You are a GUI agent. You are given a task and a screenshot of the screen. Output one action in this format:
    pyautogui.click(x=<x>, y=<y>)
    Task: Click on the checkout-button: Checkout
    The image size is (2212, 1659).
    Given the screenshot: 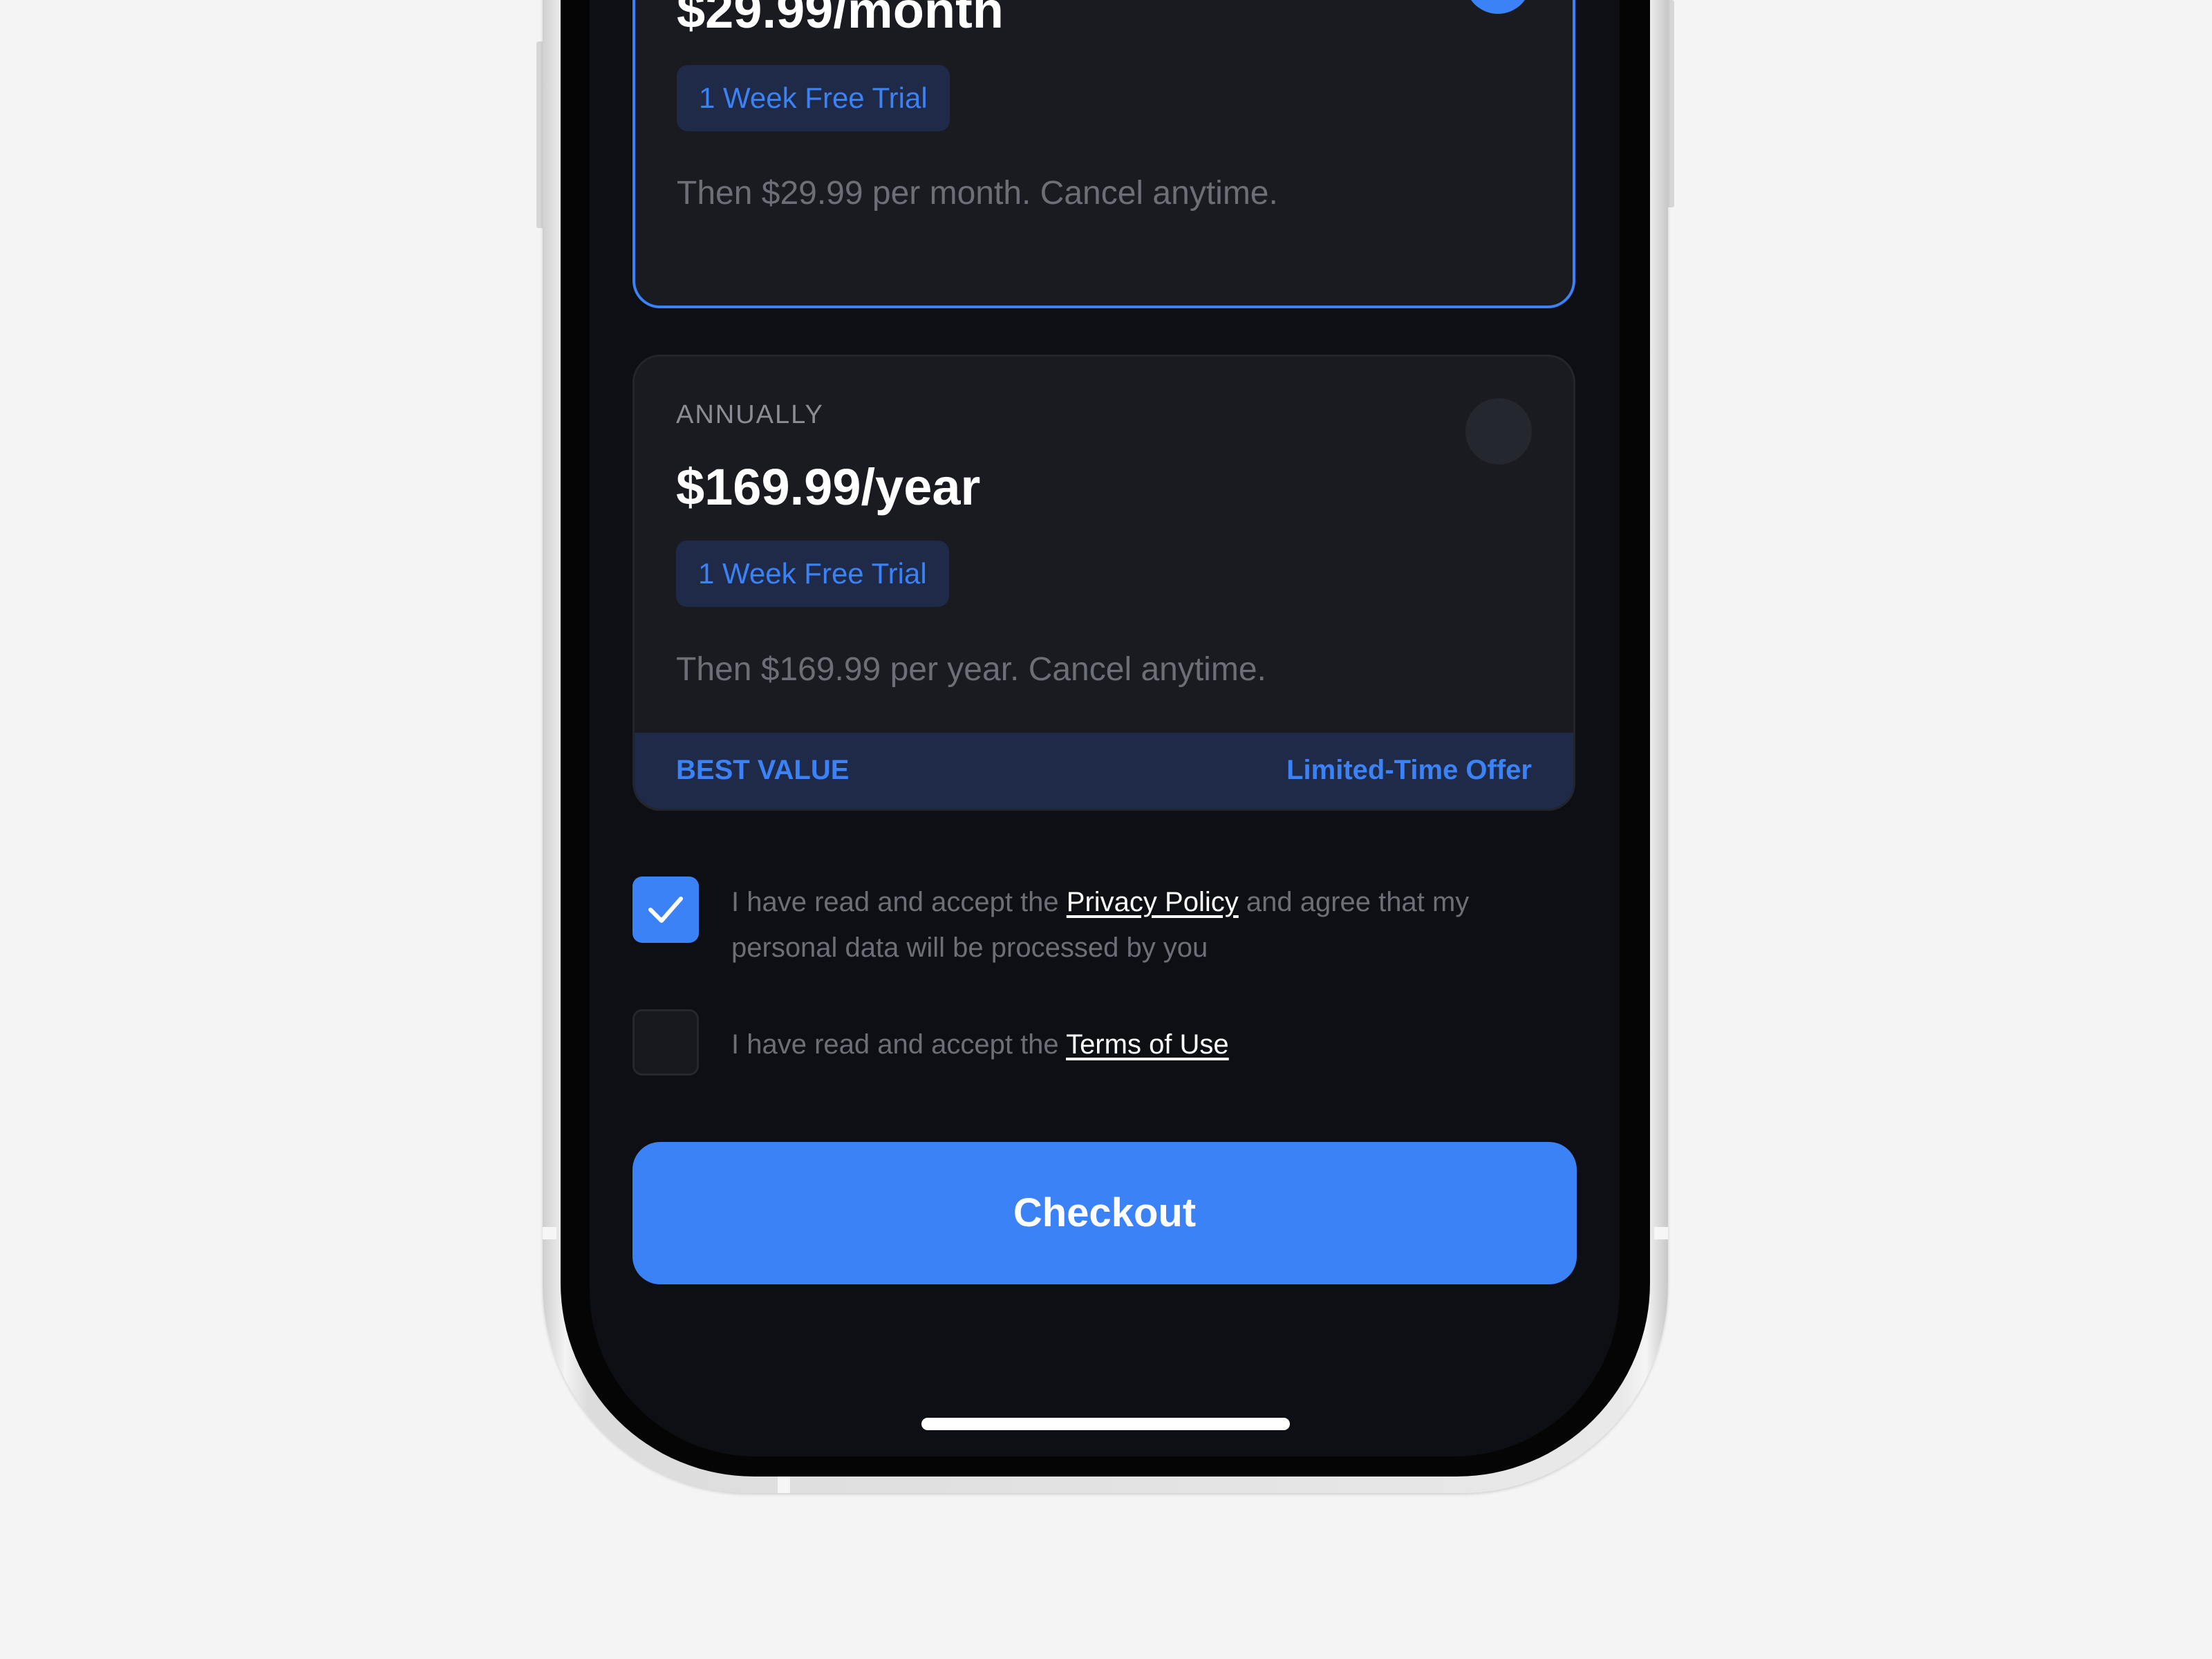 What is the action you would take?
    pyautogui.click(x=1104, y=1213)
    